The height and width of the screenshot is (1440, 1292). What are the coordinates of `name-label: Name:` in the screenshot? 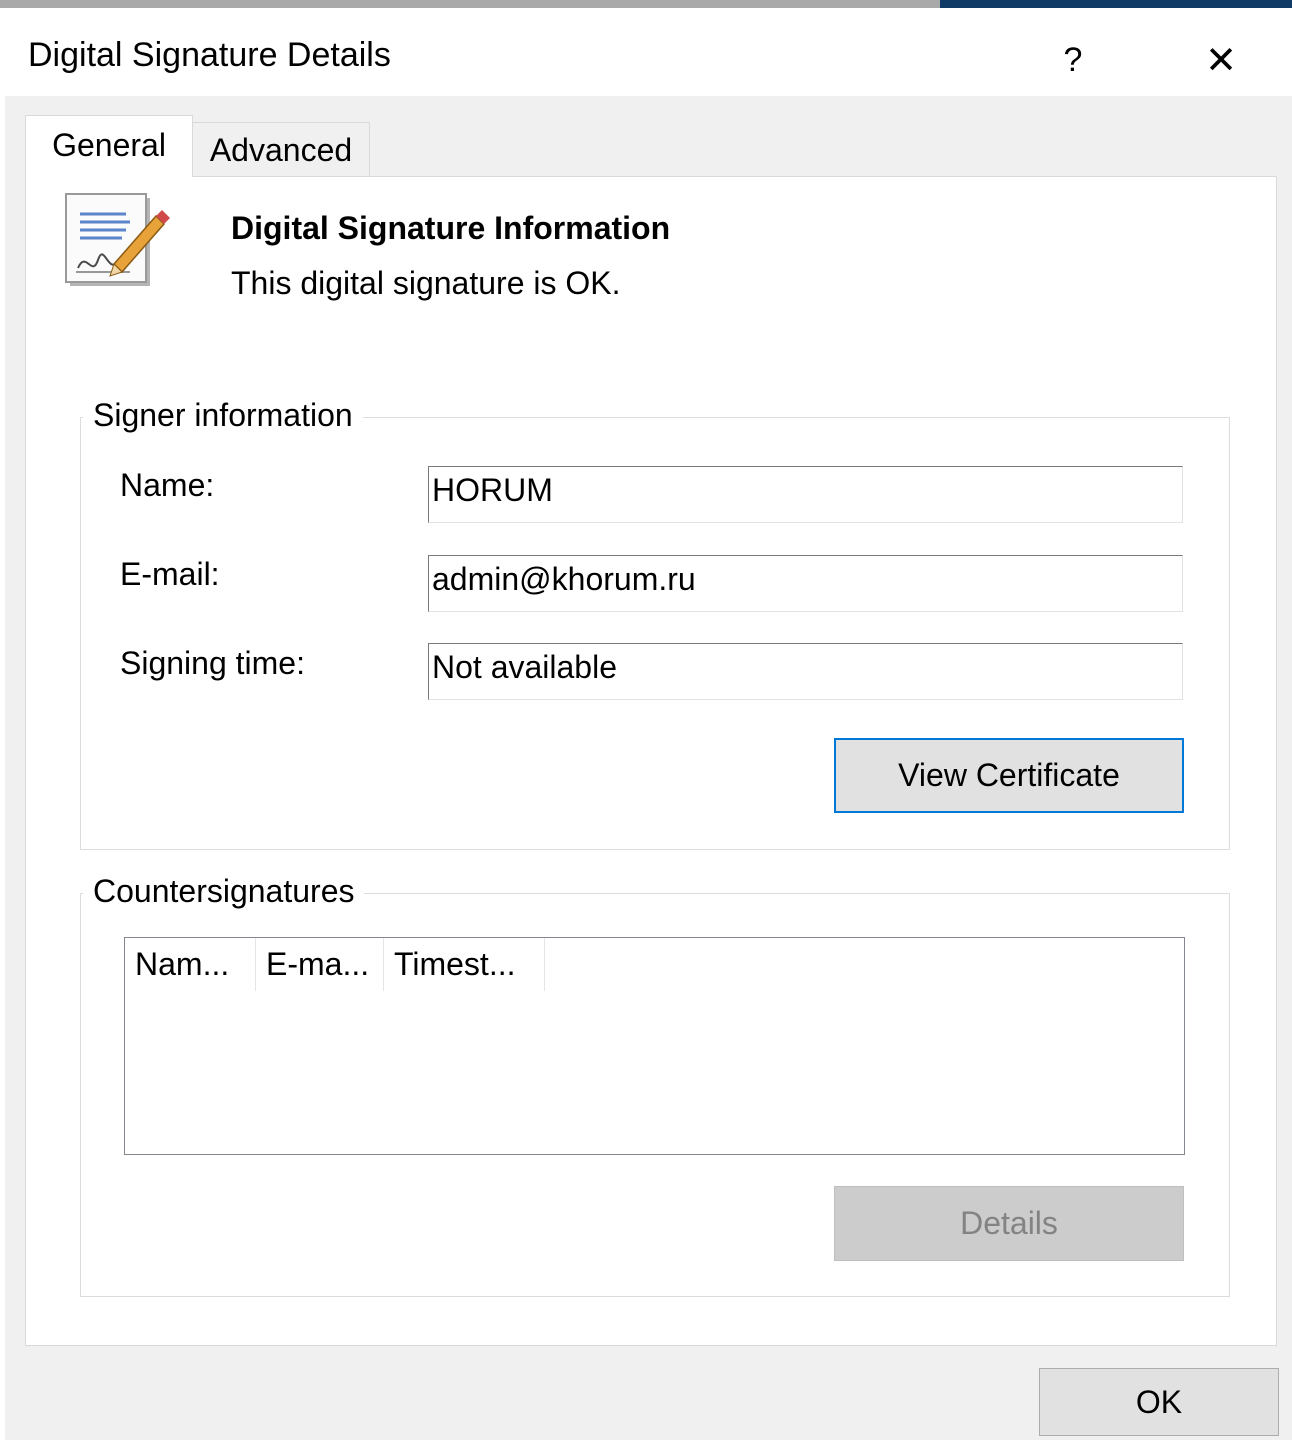 It's located at (167, 485).